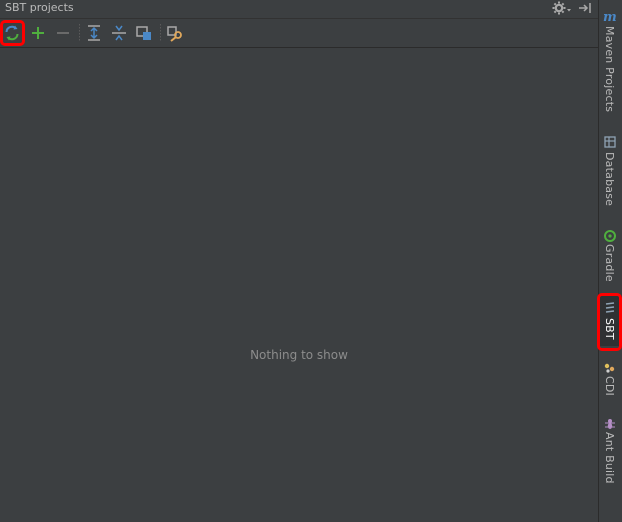 The width and height of the screenshot is (622, 522). I want to click on expand-all-button, so click(94, 33).